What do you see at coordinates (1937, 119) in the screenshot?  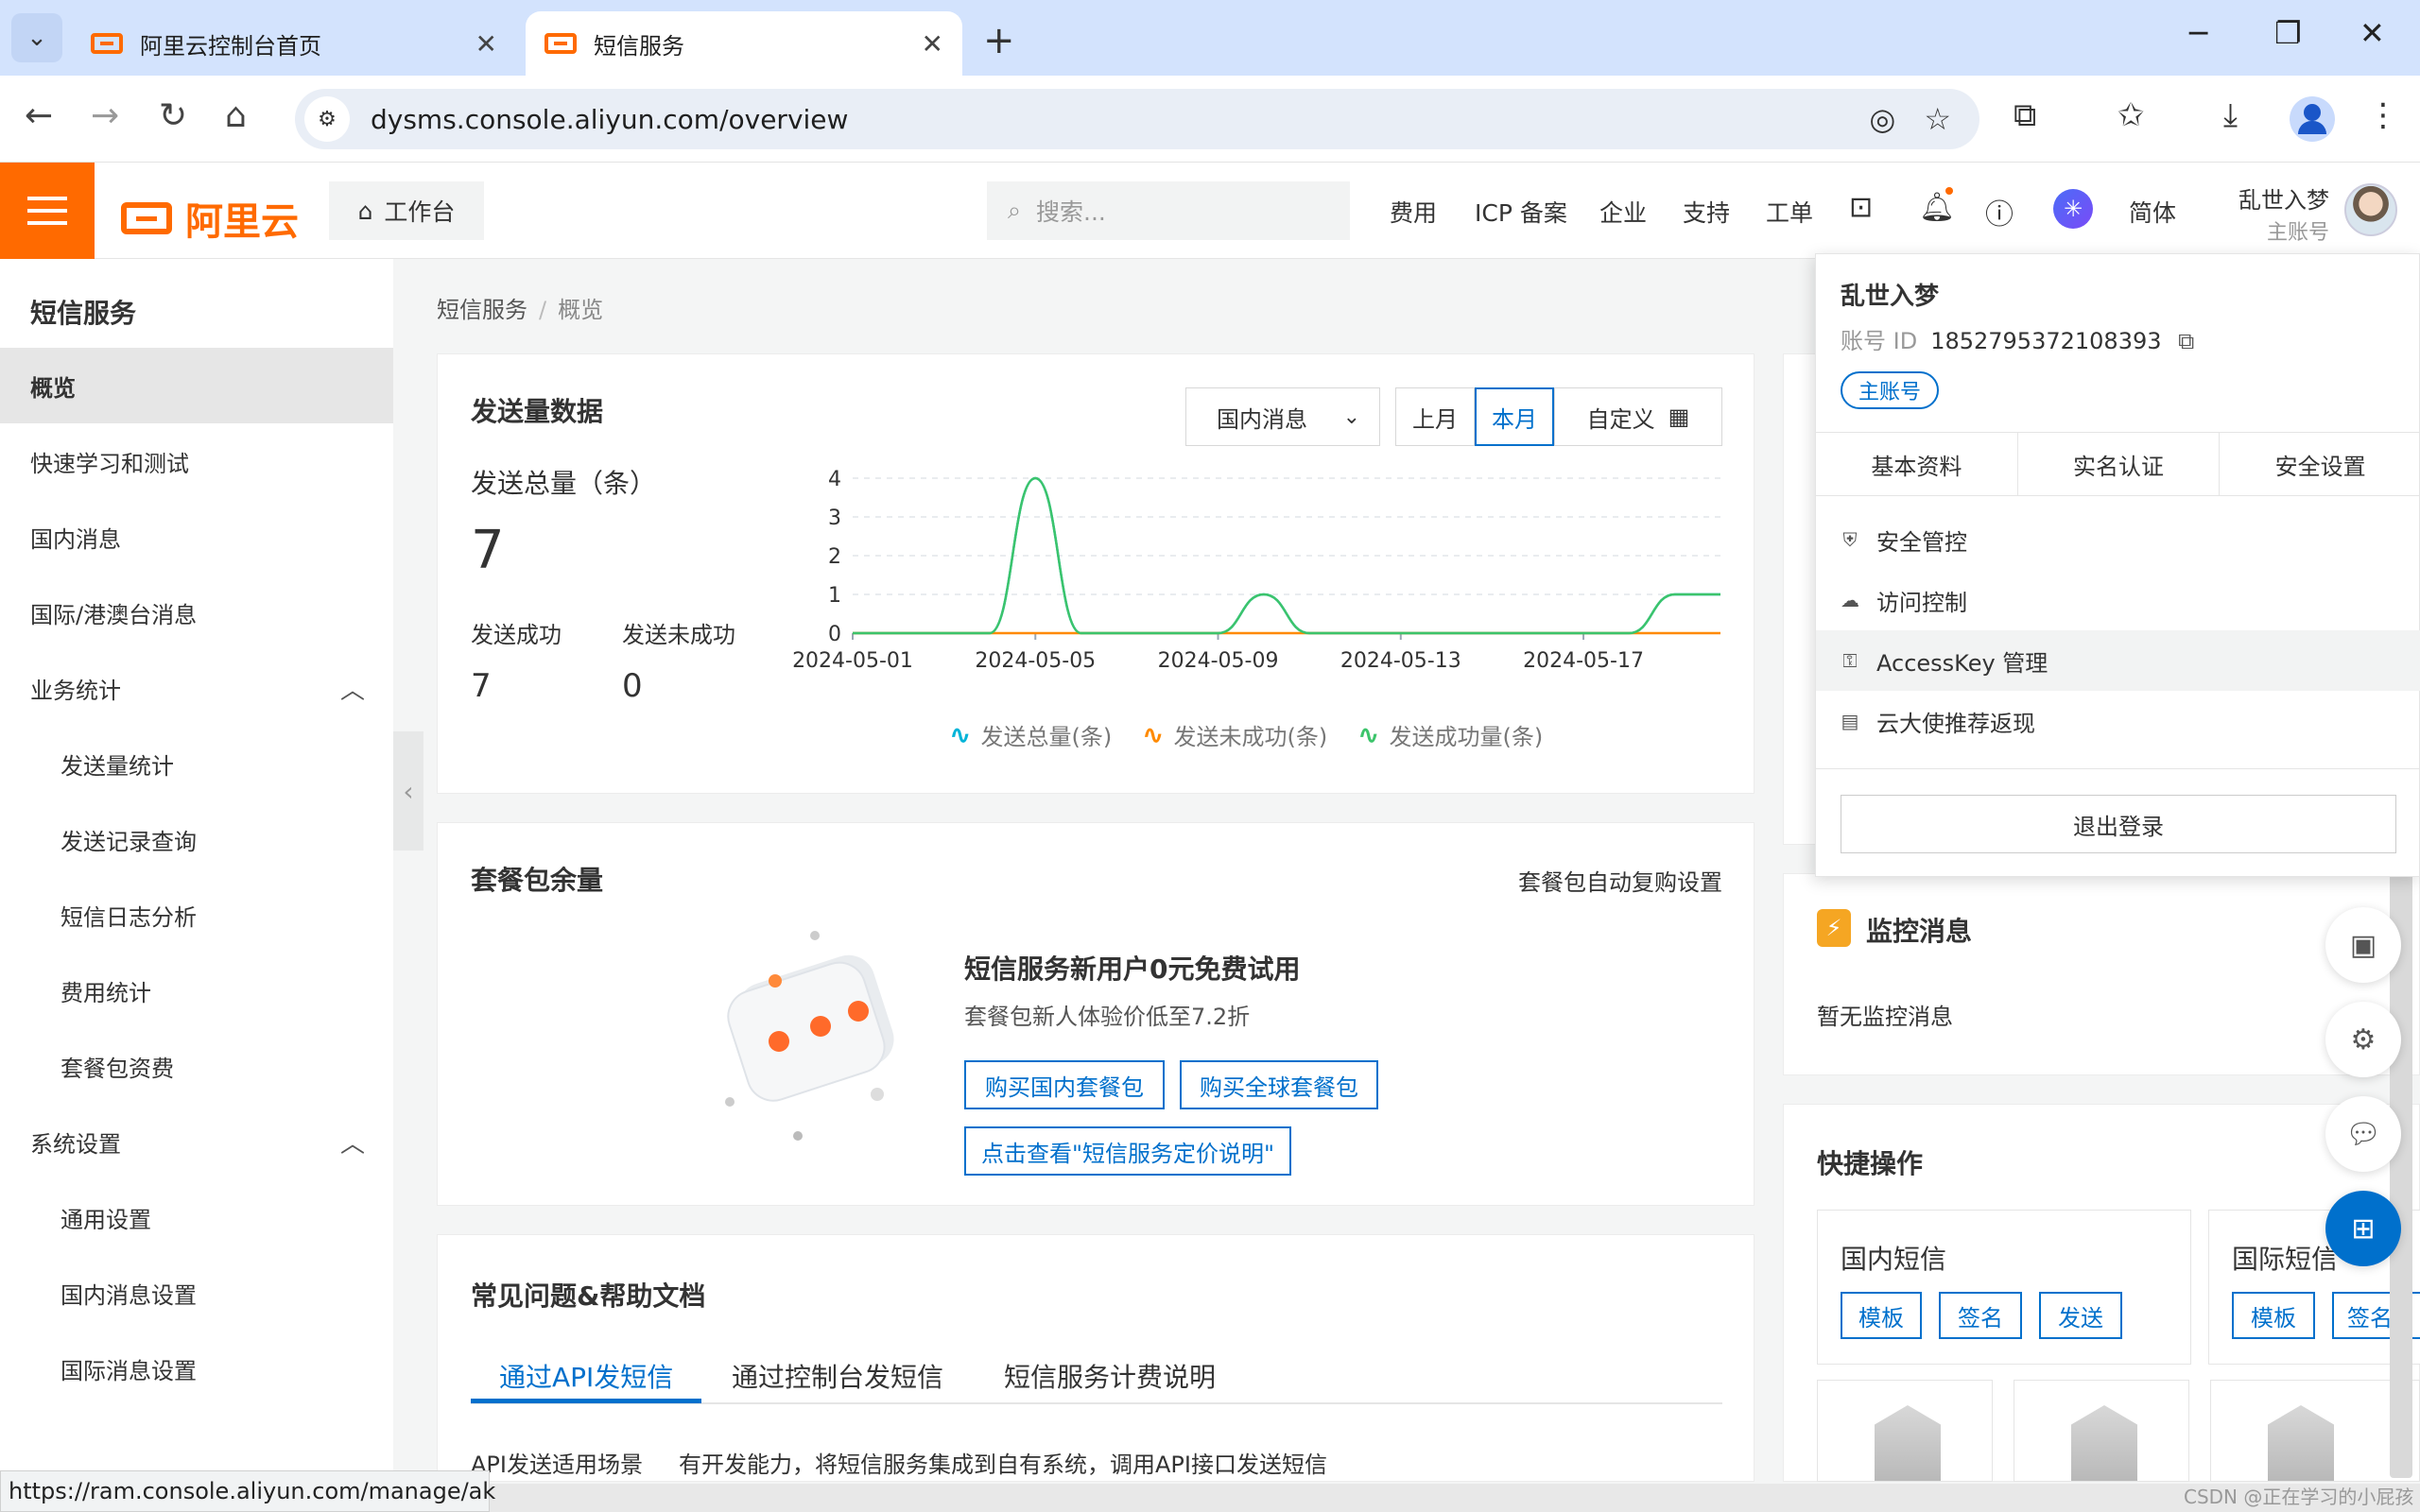 I see `bookmark-star-icon: ☆` at bounding box center [1937, 119].